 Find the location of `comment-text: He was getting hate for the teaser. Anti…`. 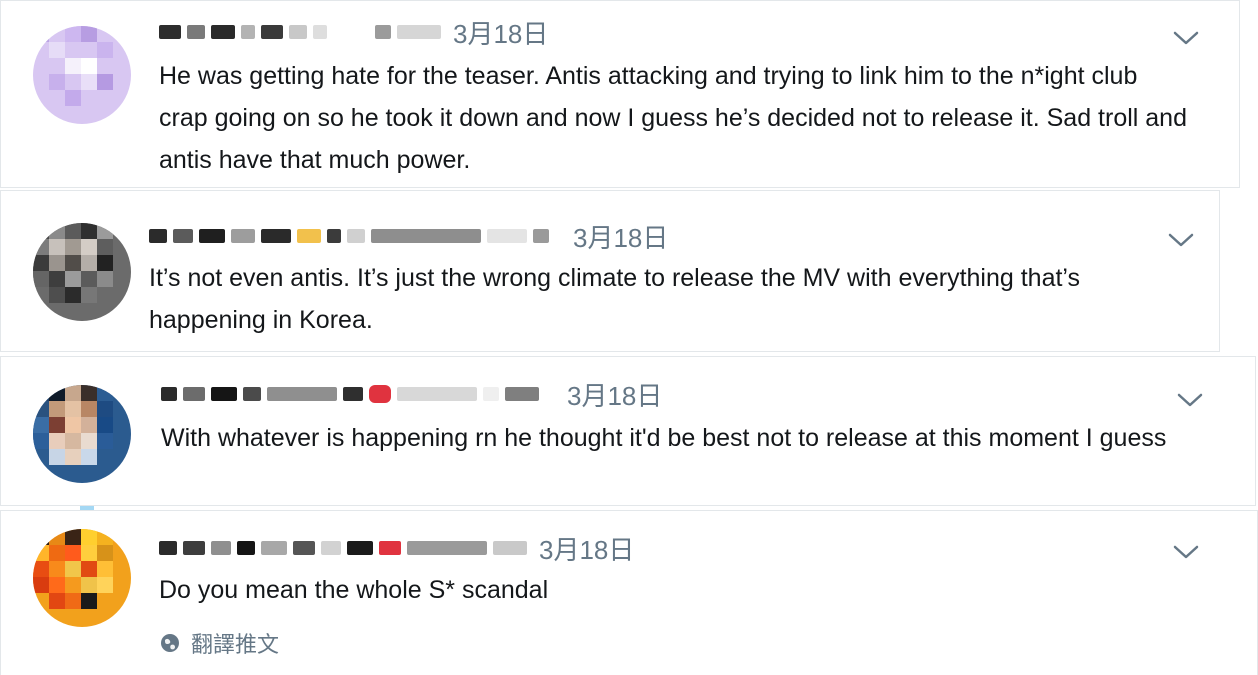

comment-text: He was getting hate for the teaser. Anti… is located at coordinates (673, 118).